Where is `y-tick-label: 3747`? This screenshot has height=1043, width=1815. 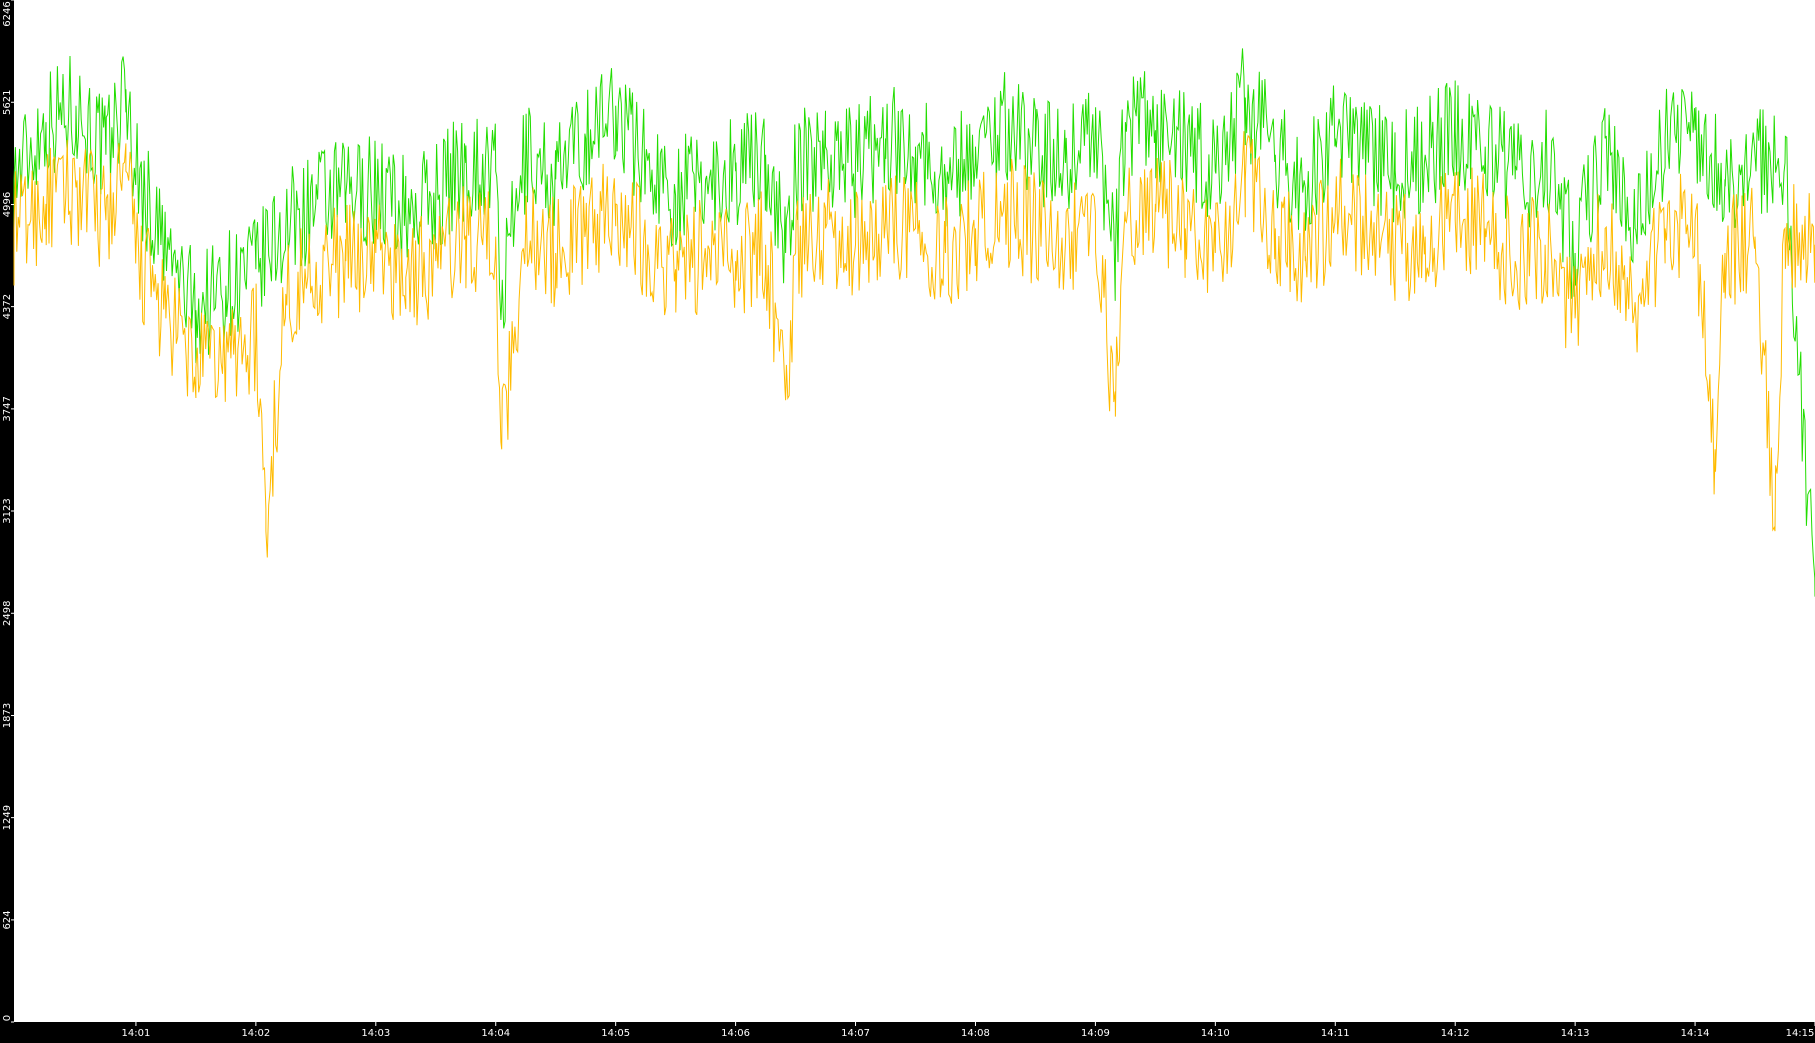 y-tick-label: 3747 is located at coordinates (7, 408).